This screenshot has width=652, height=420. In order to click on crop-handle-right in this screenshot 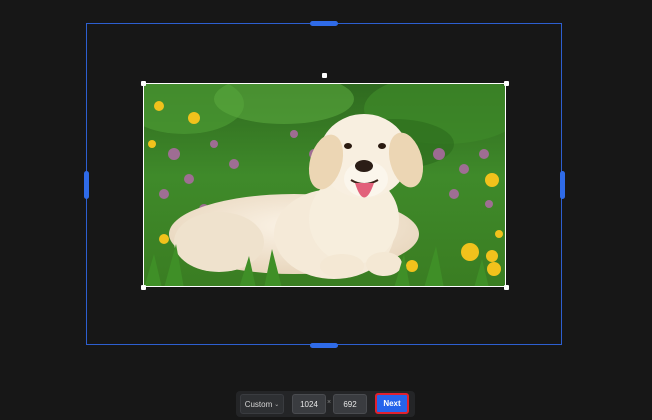, I will do `click(562, 185)`.